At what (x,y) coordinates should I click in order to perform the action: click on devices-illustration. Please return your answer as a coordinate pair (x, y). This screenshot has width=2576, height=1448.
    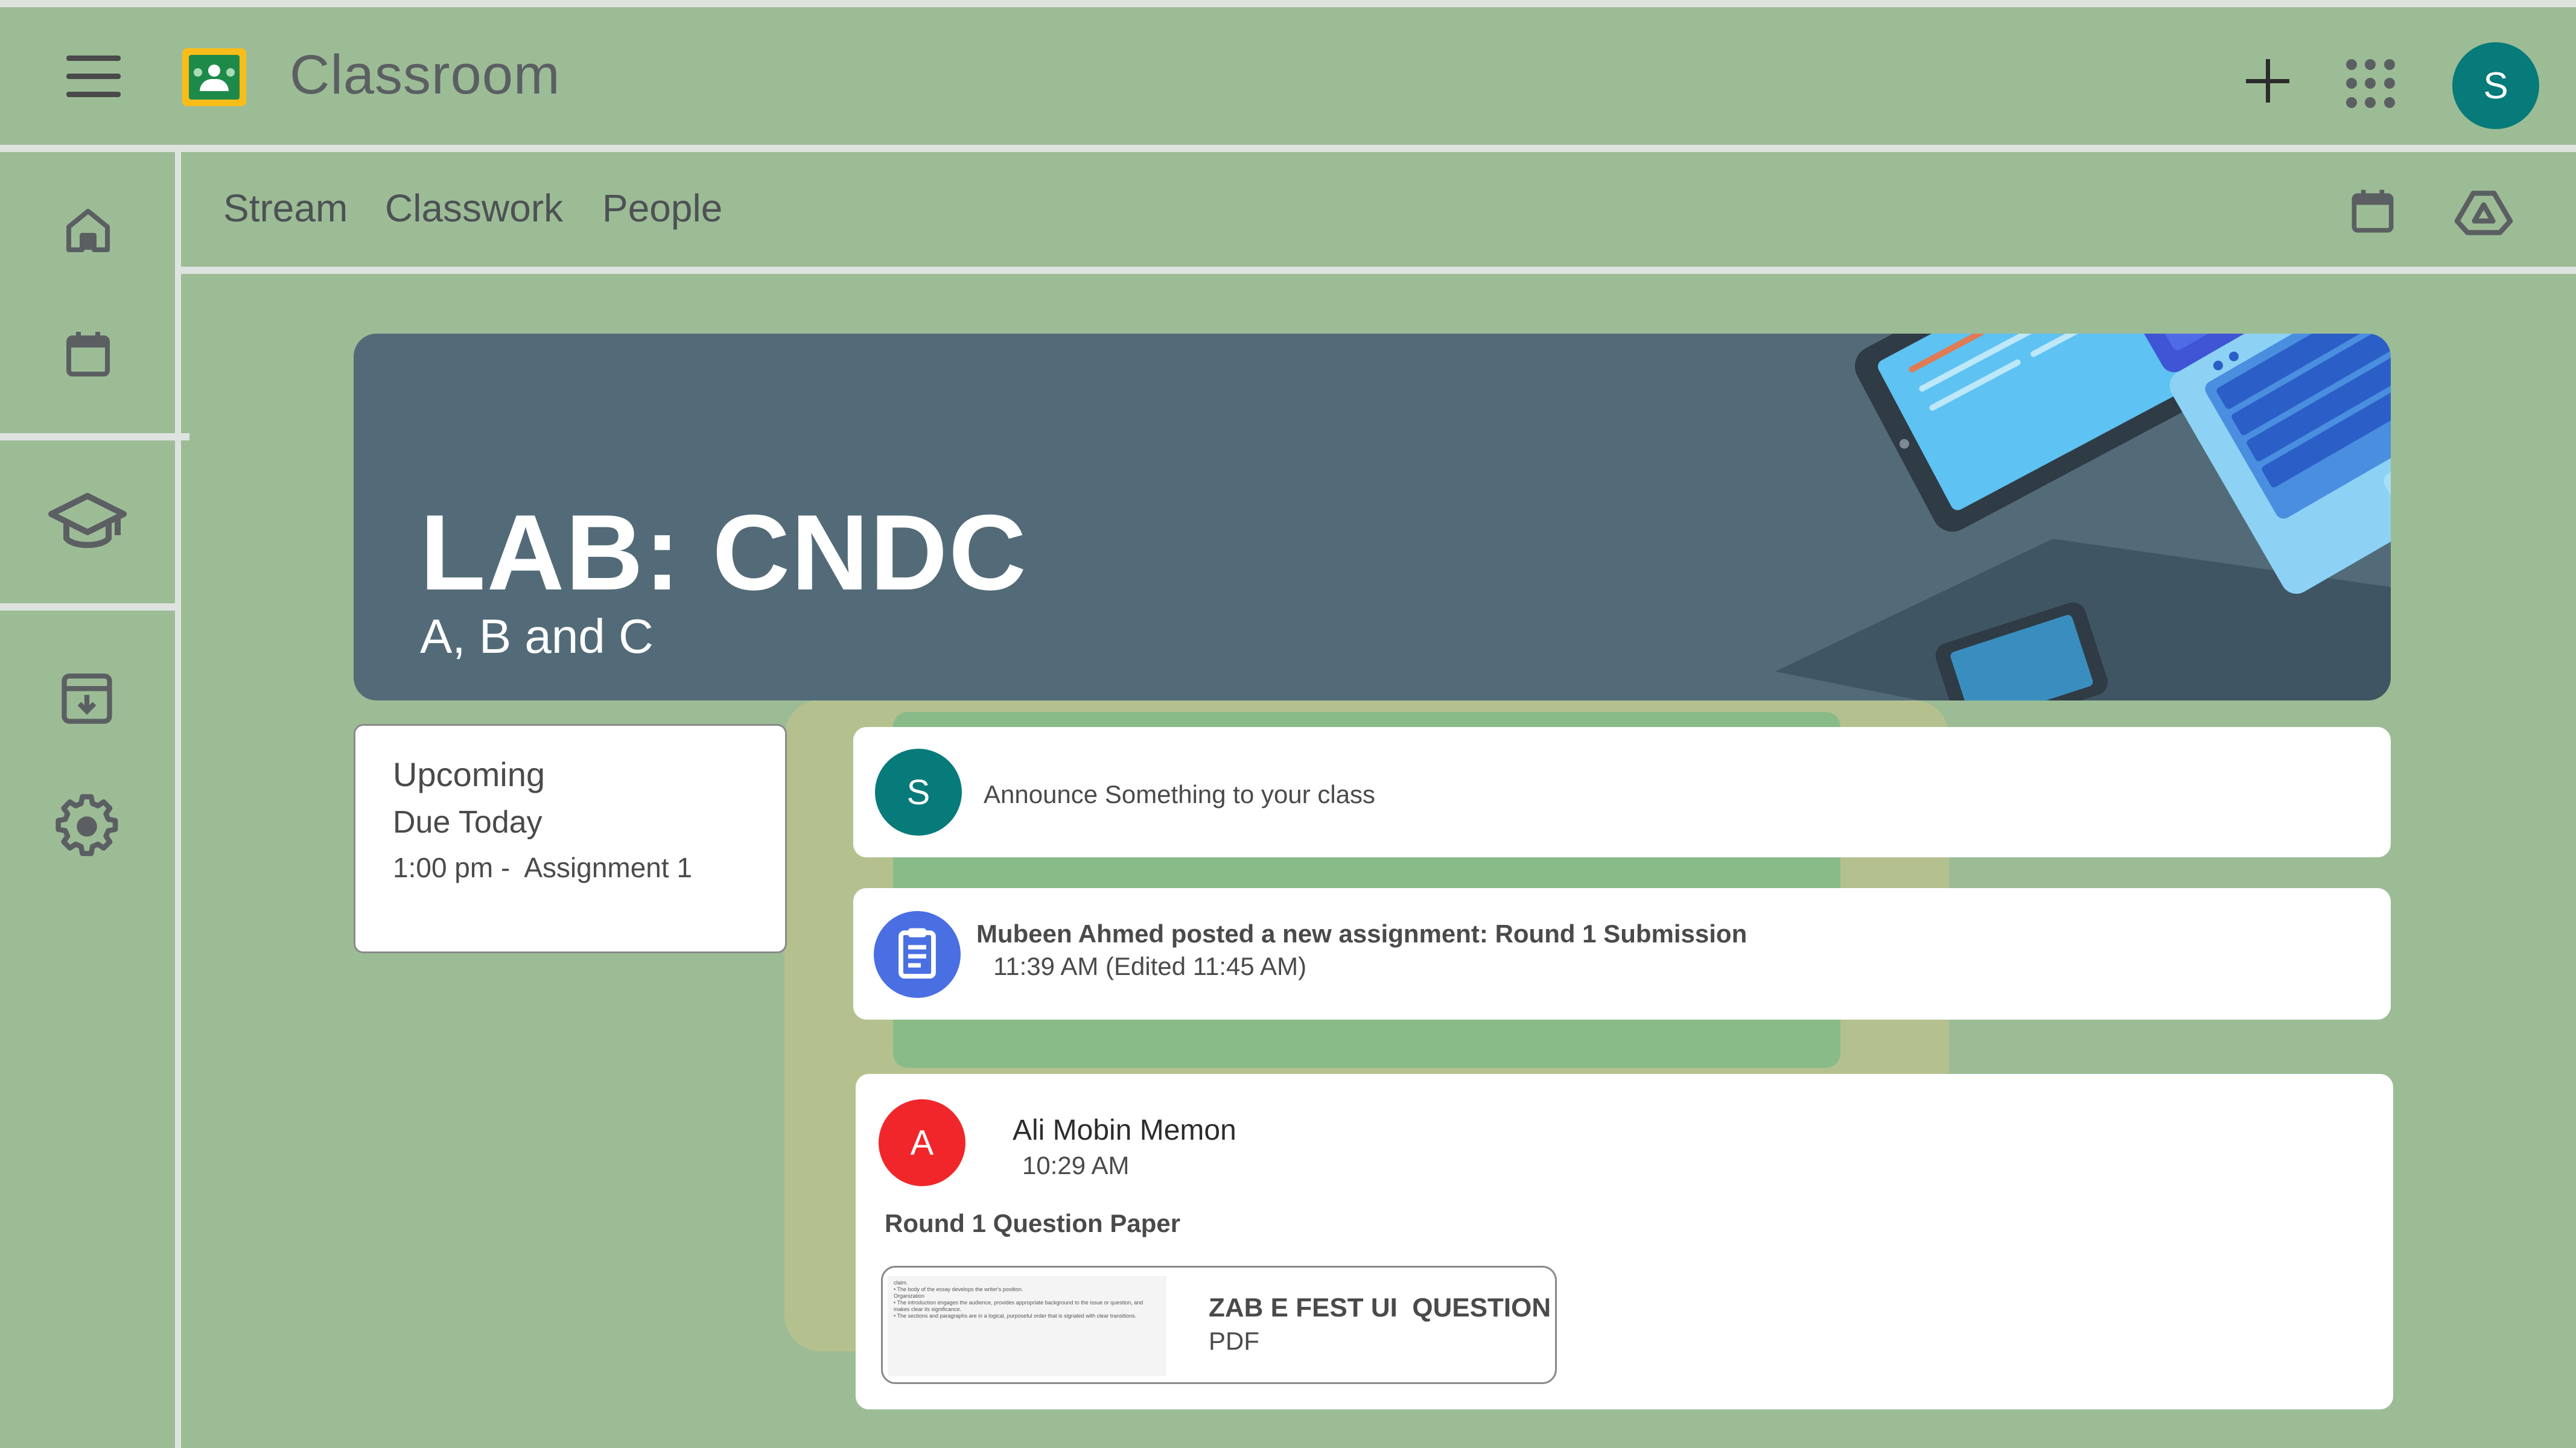
    Looking at the image, I should click on (2083, 517).